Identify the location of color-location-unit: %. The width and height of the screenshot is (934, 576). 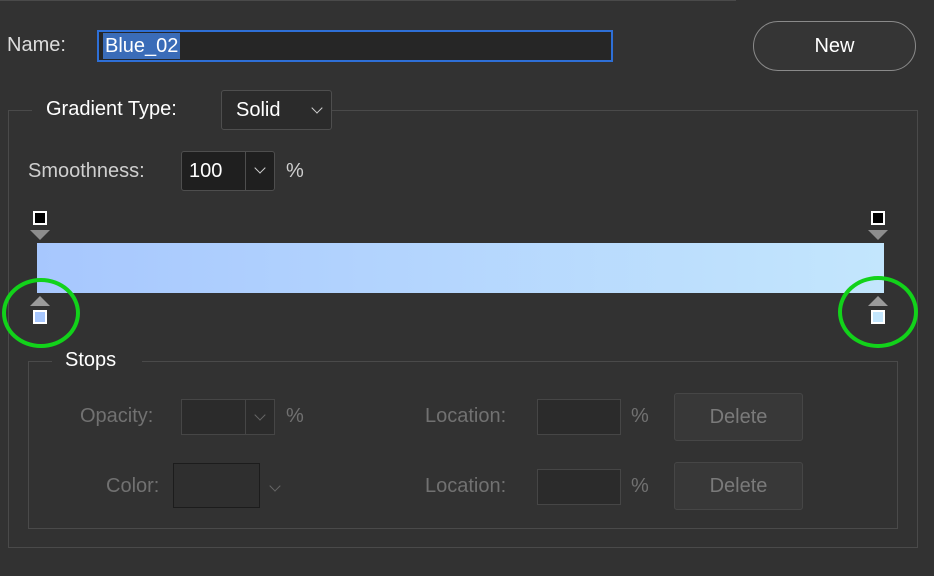
(640, 486).